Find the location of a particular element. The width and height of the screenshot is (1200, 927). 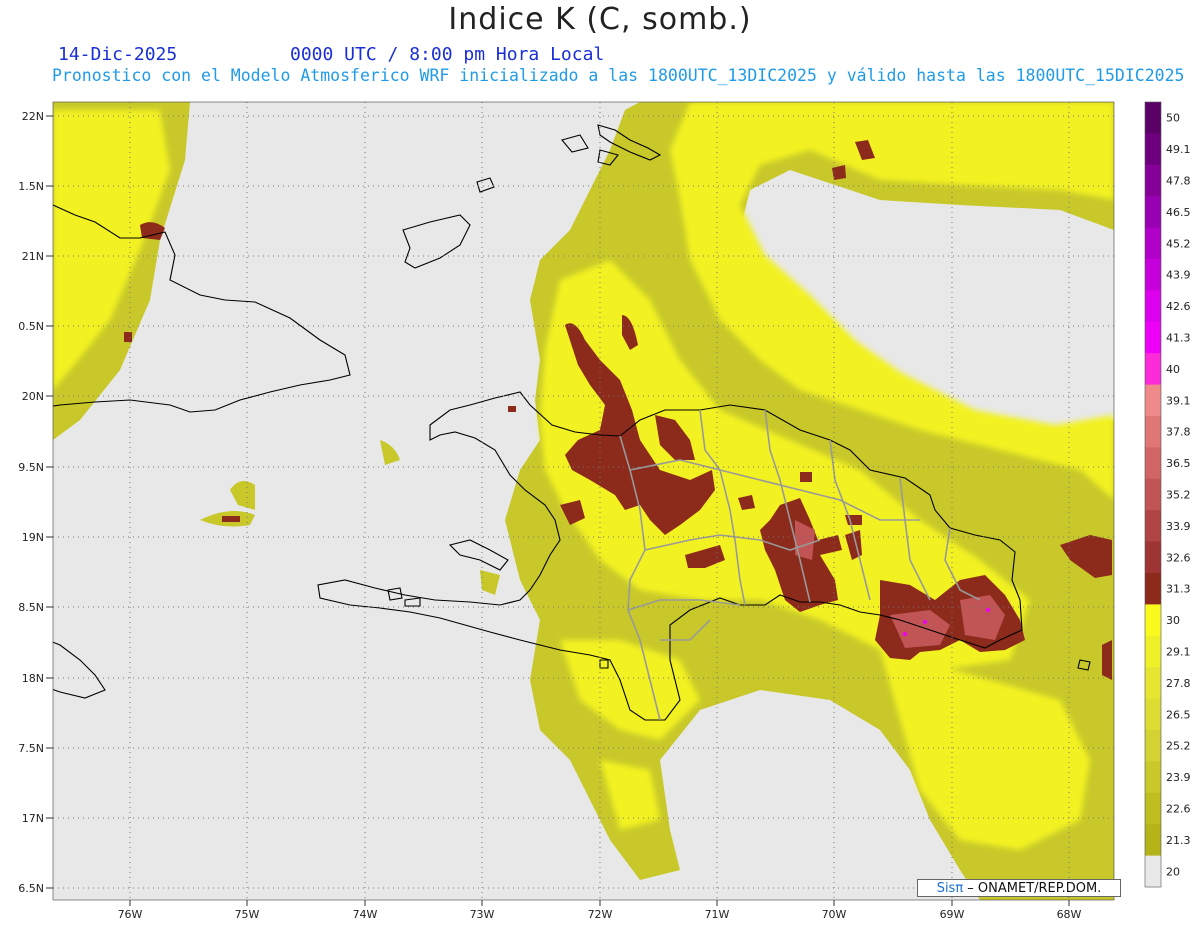

colorbar-label: 46.5 is located at coordinates (1178, 212).